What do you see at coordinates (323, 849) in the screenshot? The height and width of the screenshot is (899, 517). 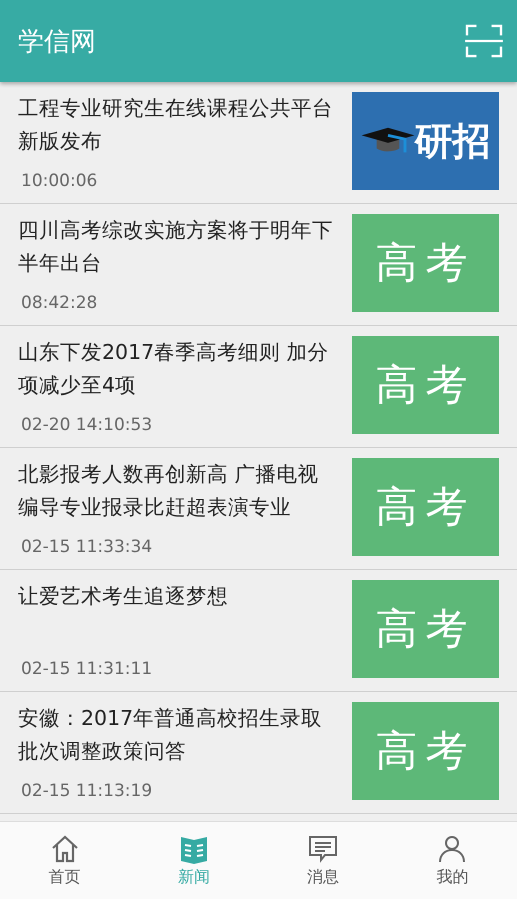 I see `message-icon` at bounding box center [323, 849].